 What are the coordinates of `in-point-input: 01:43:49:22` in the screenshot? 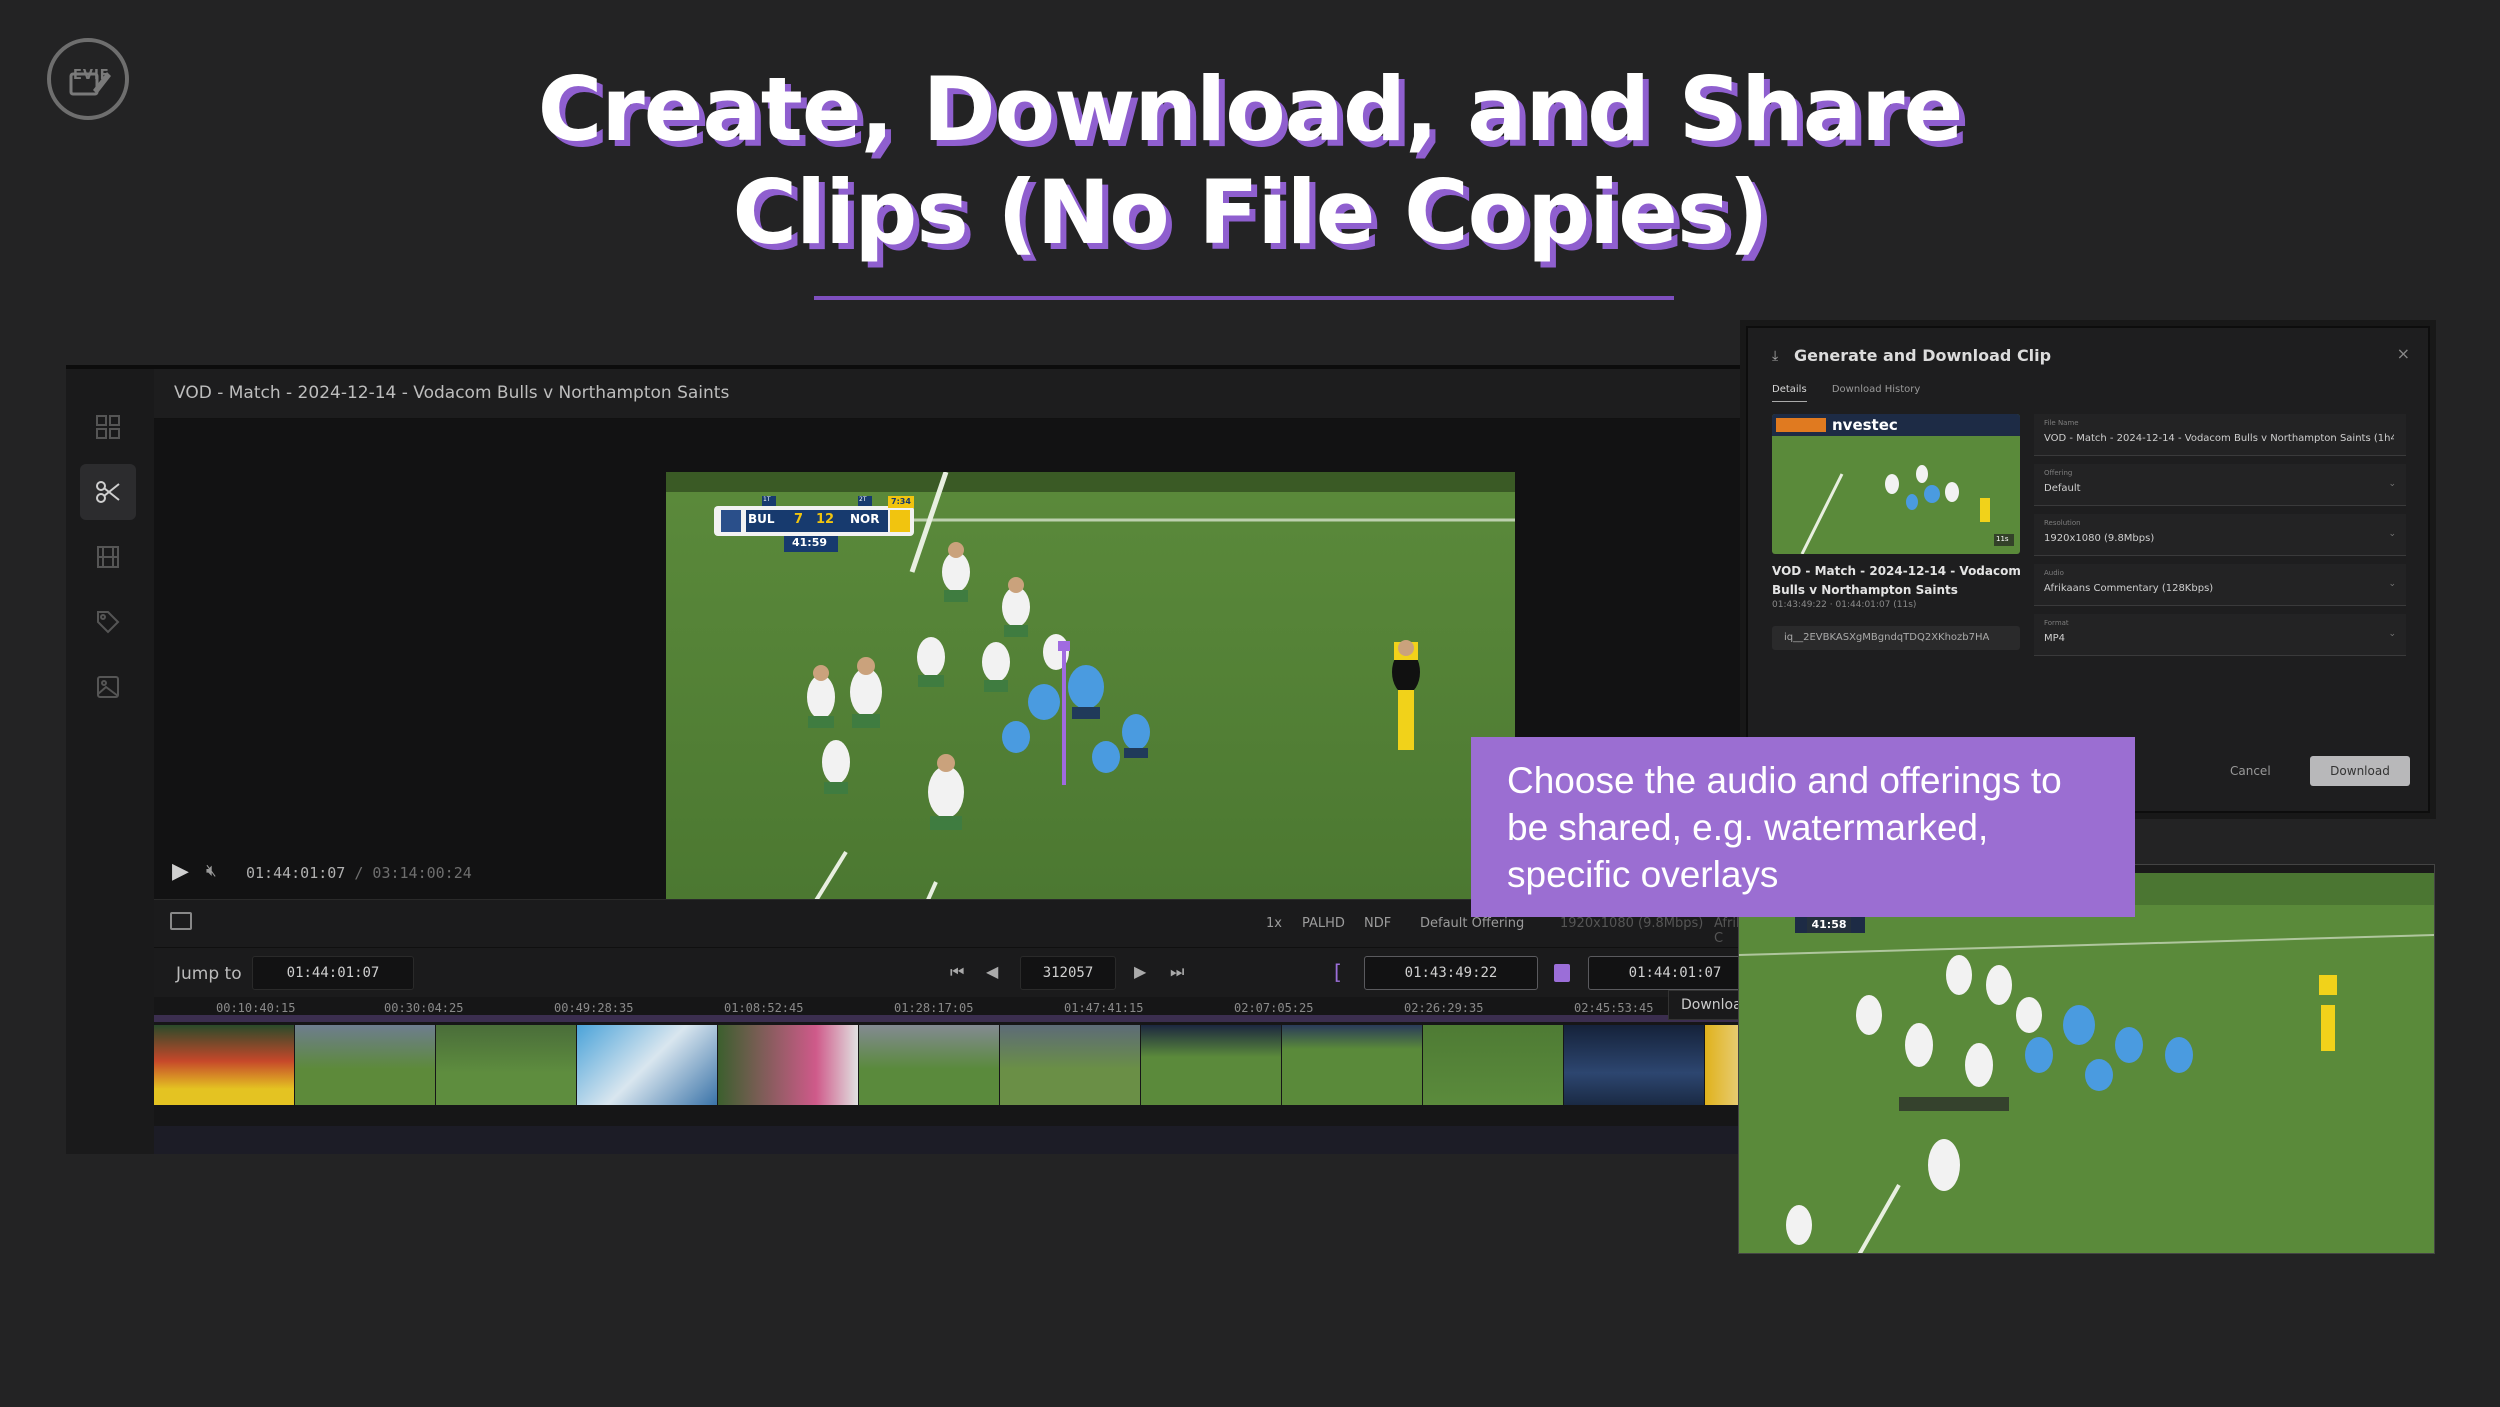 It's located at (1451, 973).